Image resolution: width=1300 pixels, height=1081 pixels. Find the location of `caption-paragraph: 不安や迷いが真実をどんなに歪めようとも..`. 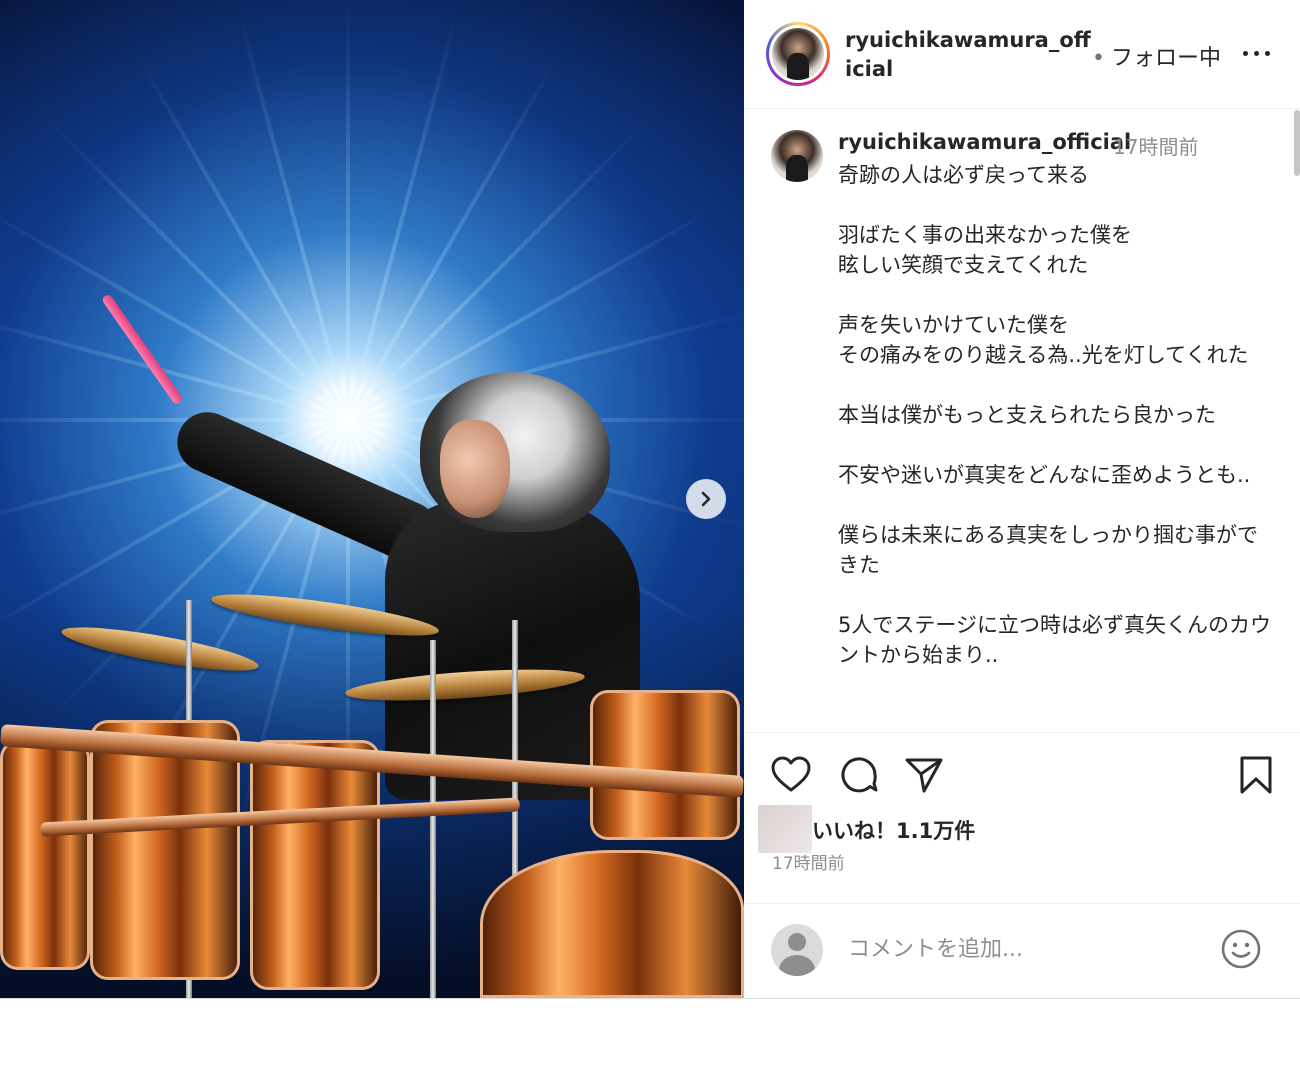

caption-paragraph: 不安や迷いが真実をどんなに歪めようとも.. is located at coordinates (1044, 475).